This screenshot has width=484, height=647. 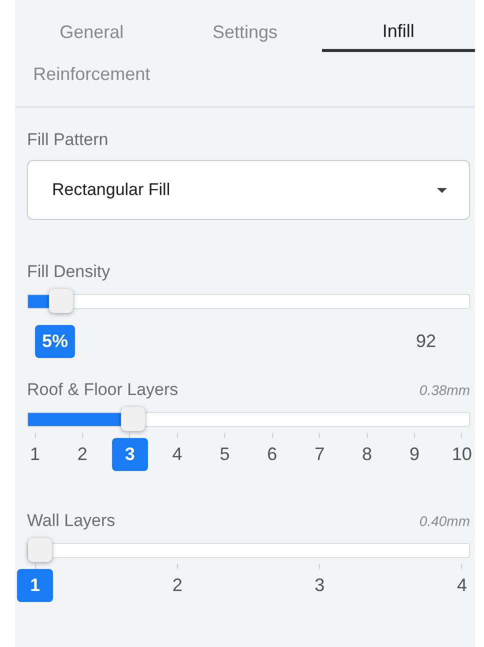 What do you see at coordinates (367, 454) in the screenshot?
I see `step-label: 8` at bounding box center [367, 454].